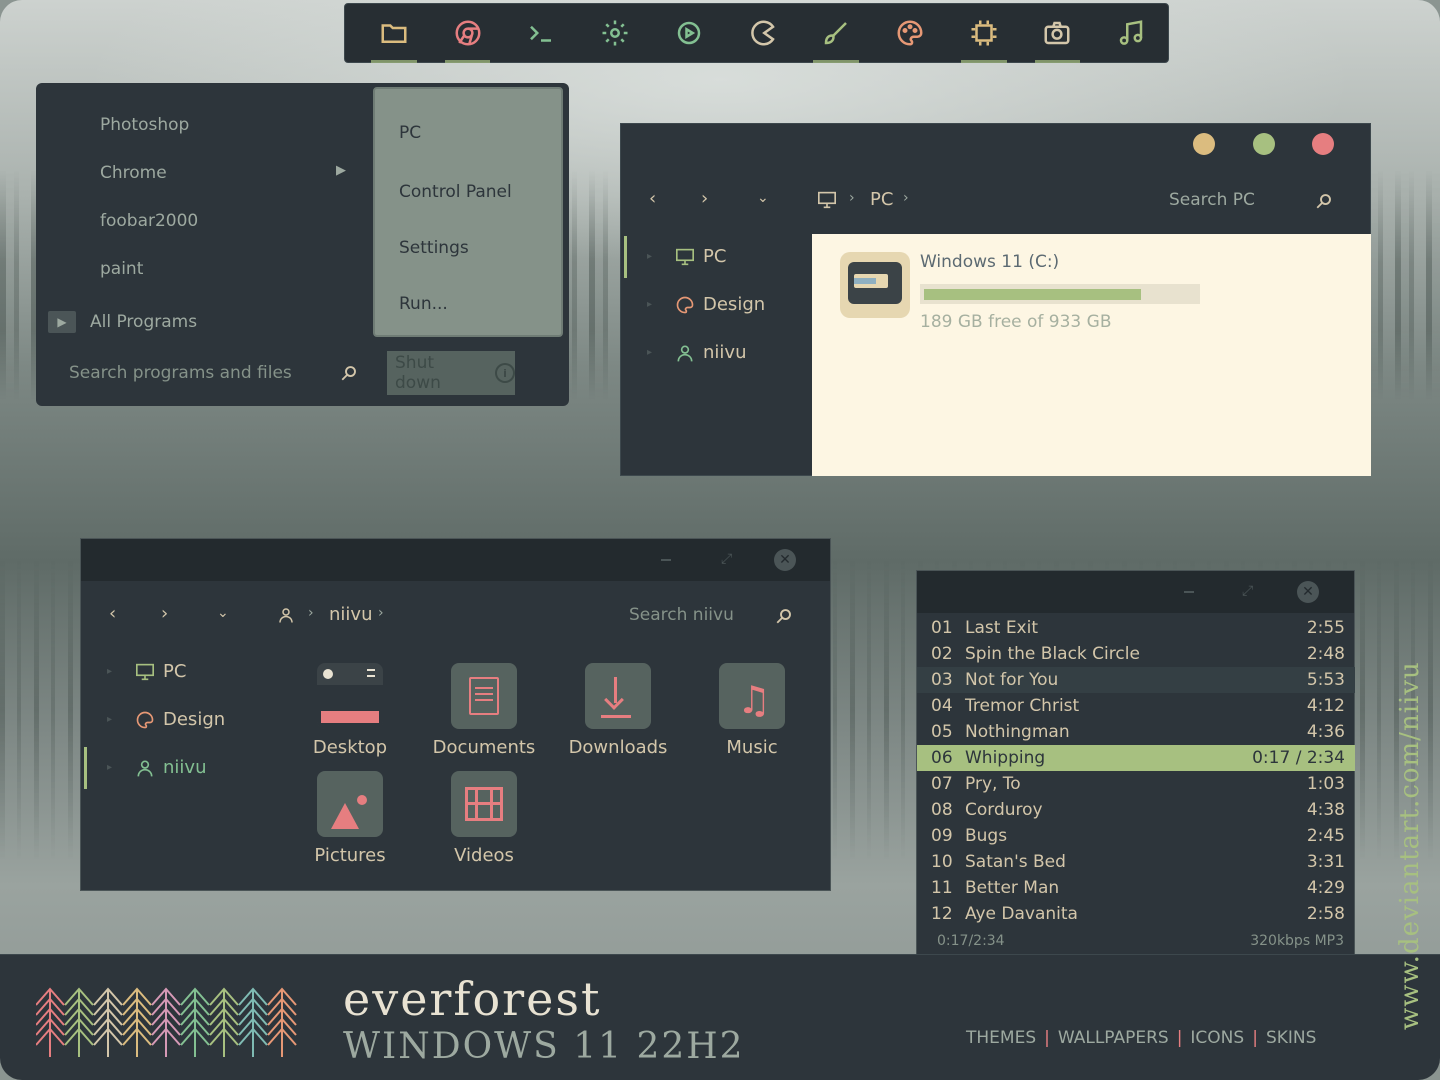 The image size is (1440, 1080). Describe the element at coordinates (986, 836) in the screenshot. I see `track-title: Bugs` at that location.